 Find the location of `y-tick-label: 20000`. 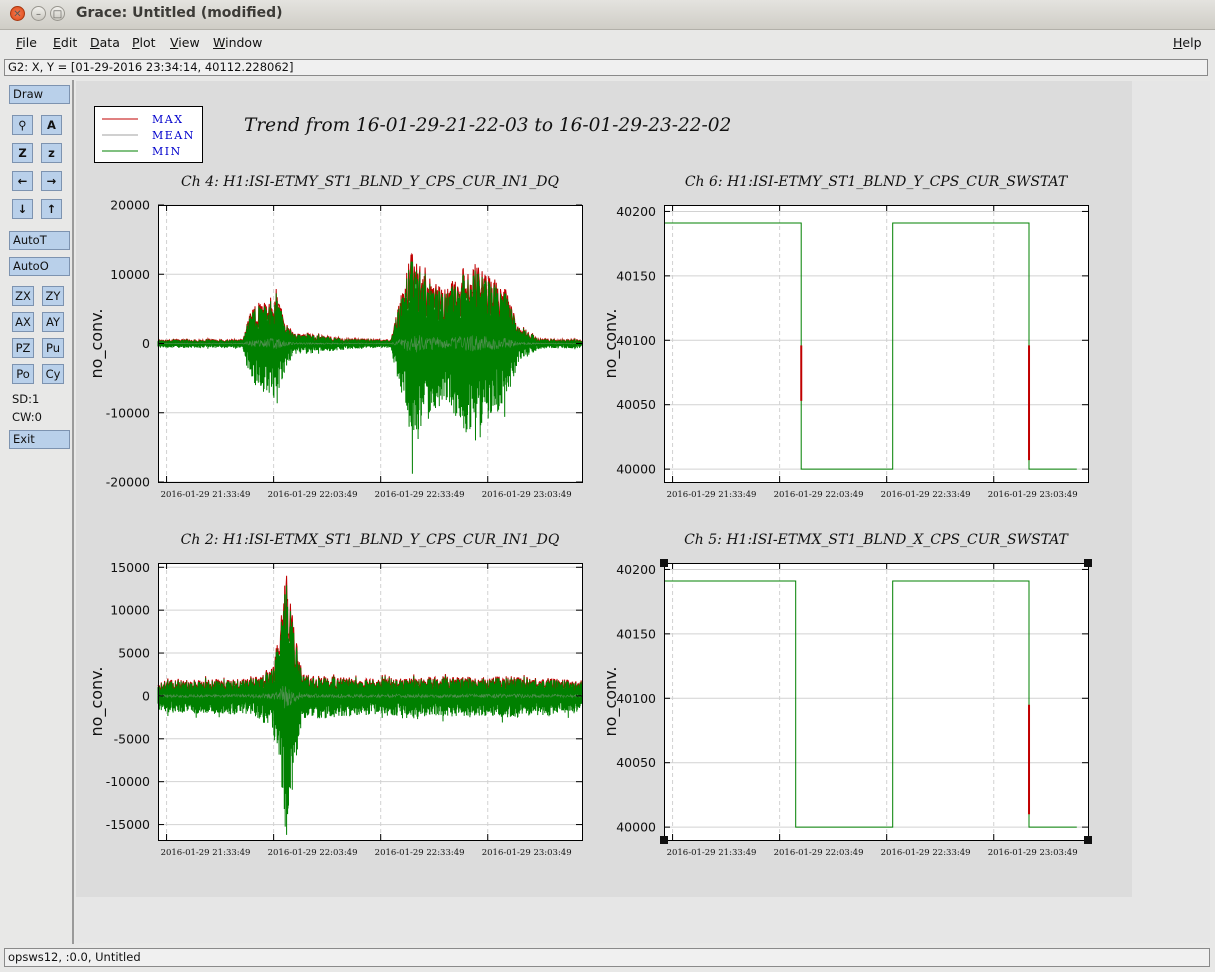

y-tick-label: 20000 is located at coordinates (130, 205).